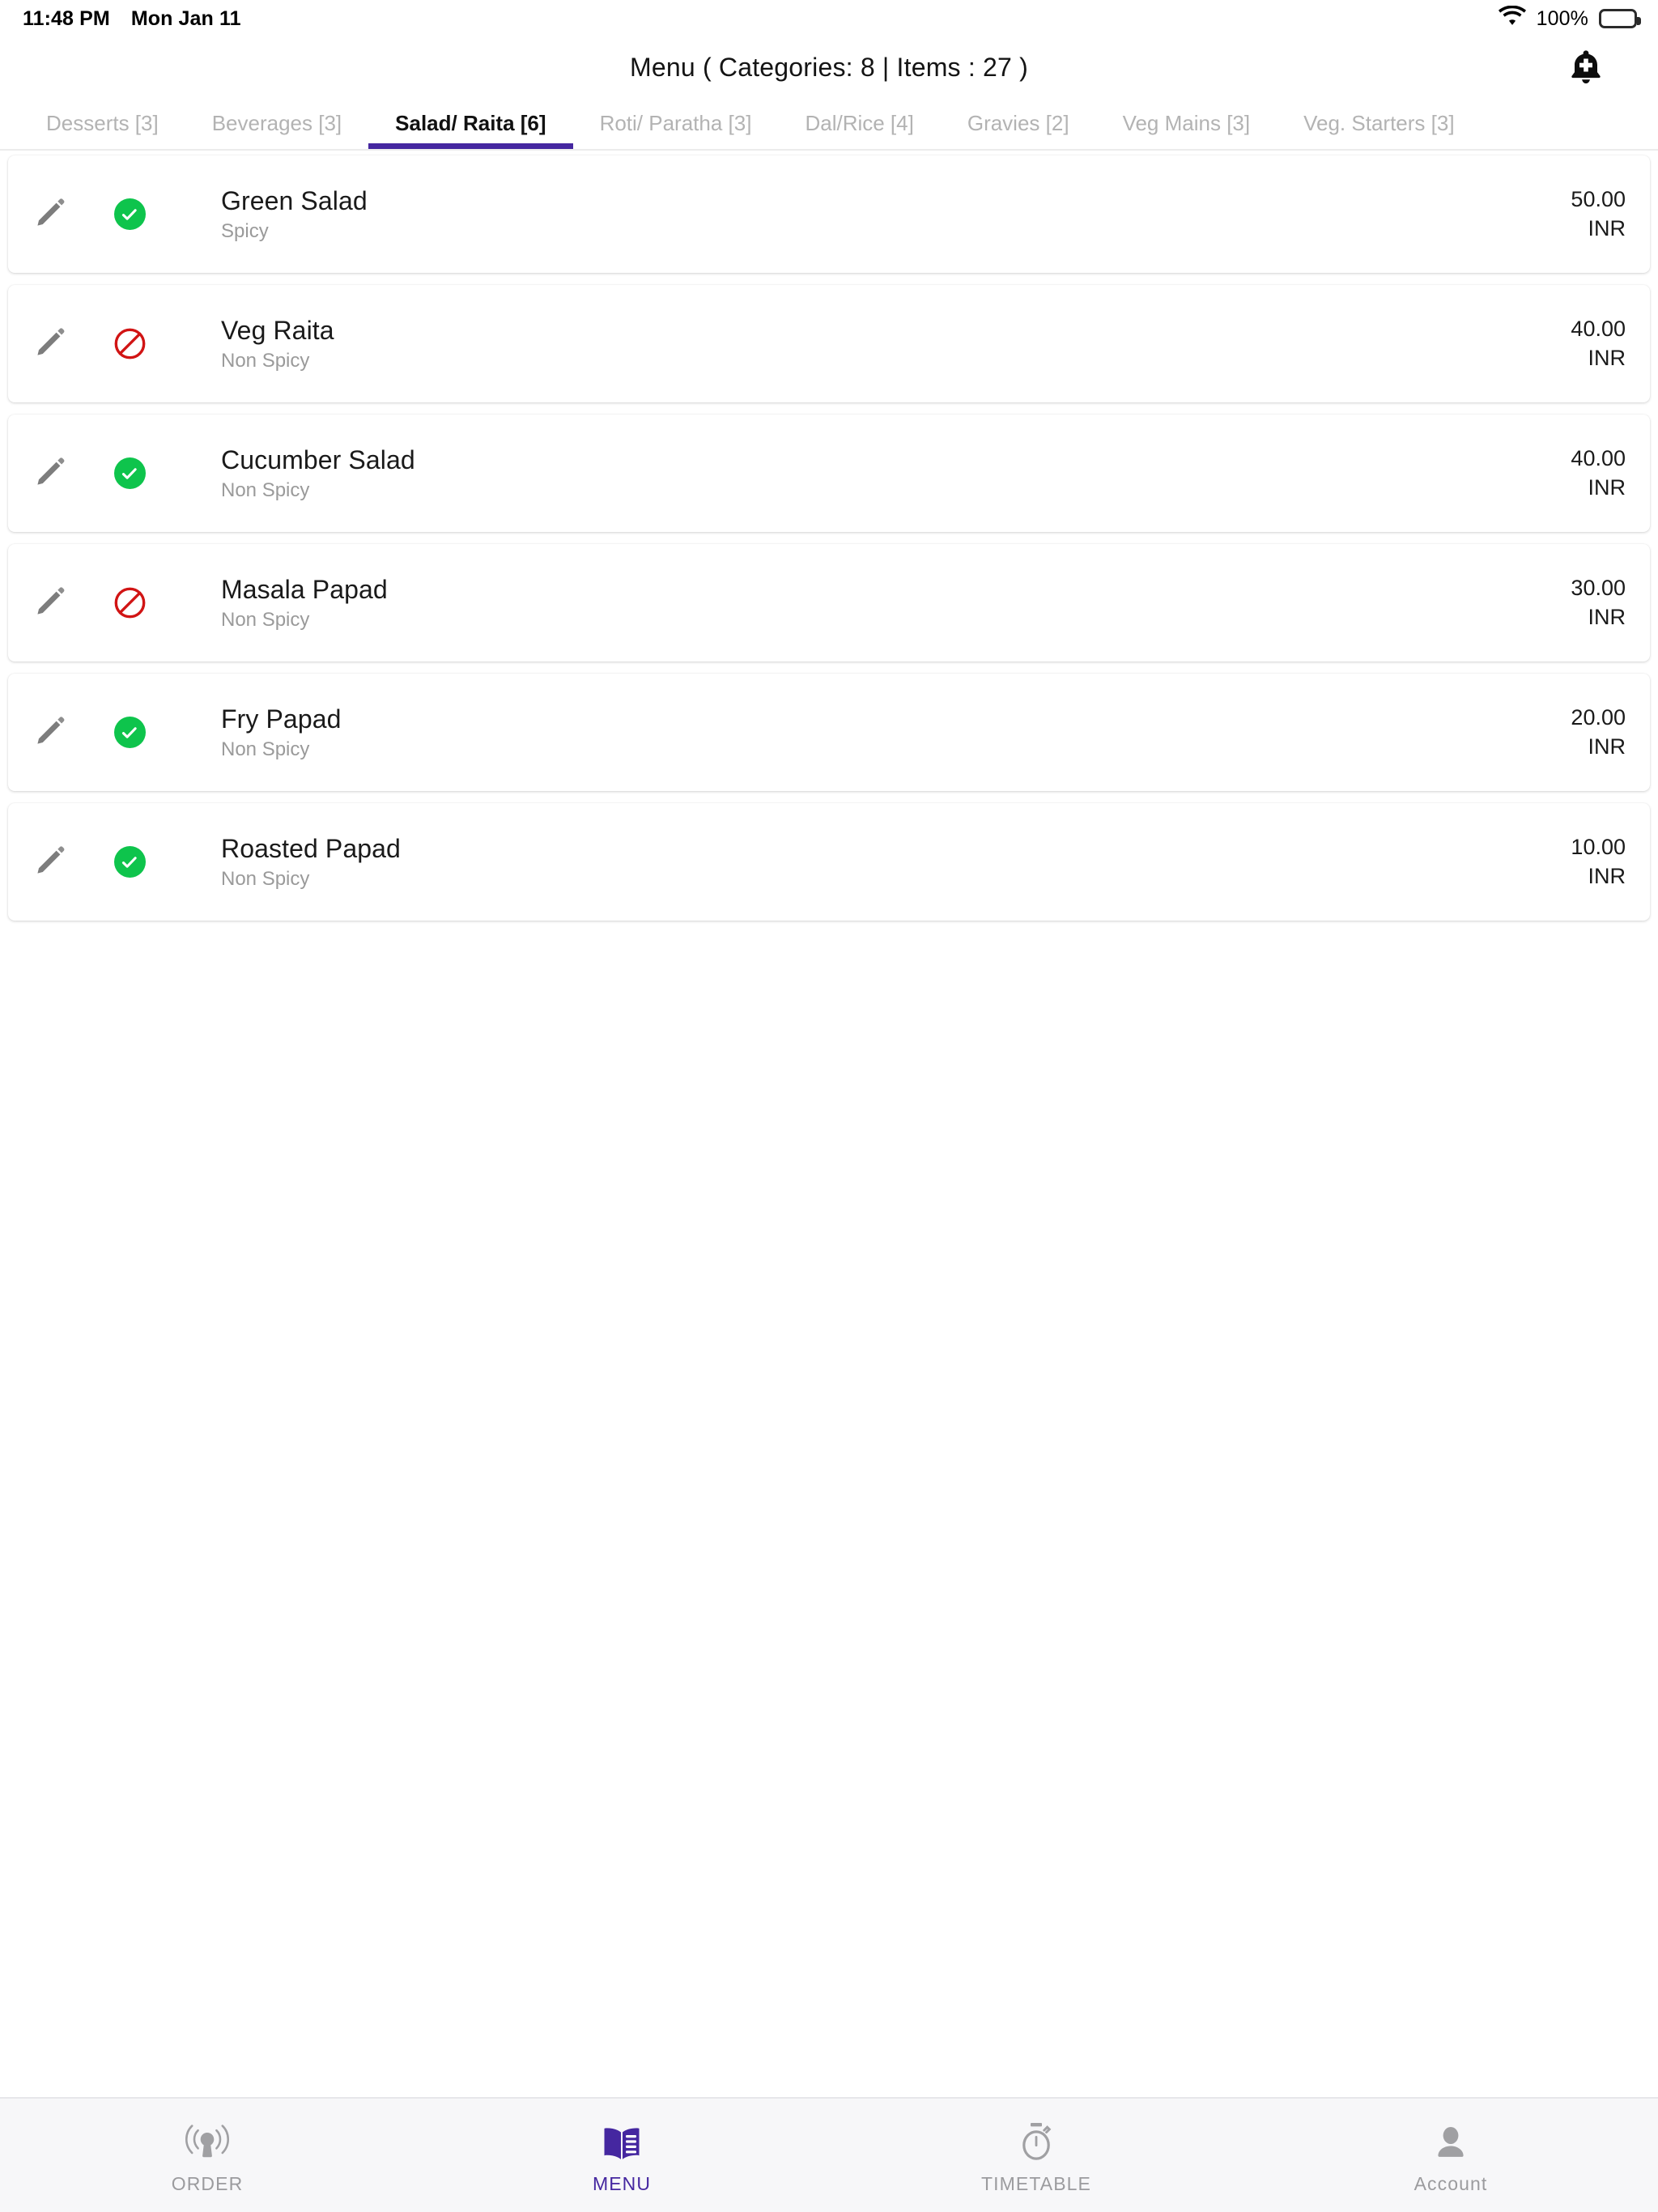  I want to click on tab-label: Veg. Starters [3], so click(1379, 122).